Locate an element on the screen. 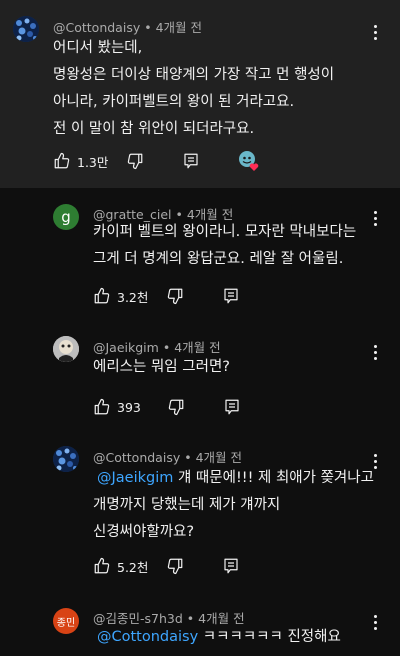 The image size is (400, 656). jaeikgim-avatar-icon is located at coordinates (66, 349).